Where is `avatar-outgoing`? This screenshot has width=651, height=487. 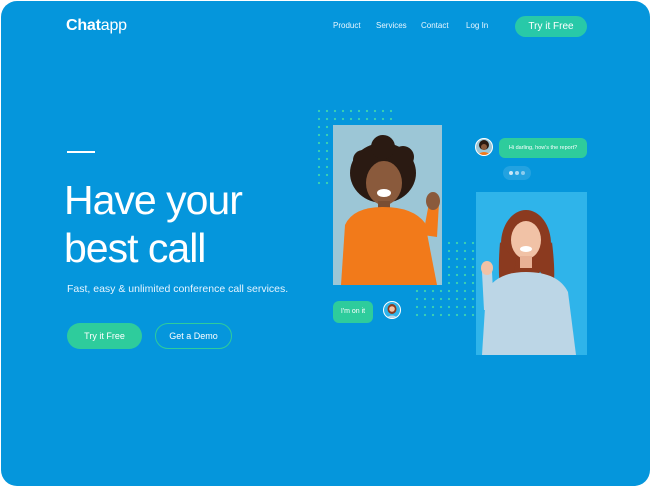 avatar-outgoing is located at coordinates (392, 310).